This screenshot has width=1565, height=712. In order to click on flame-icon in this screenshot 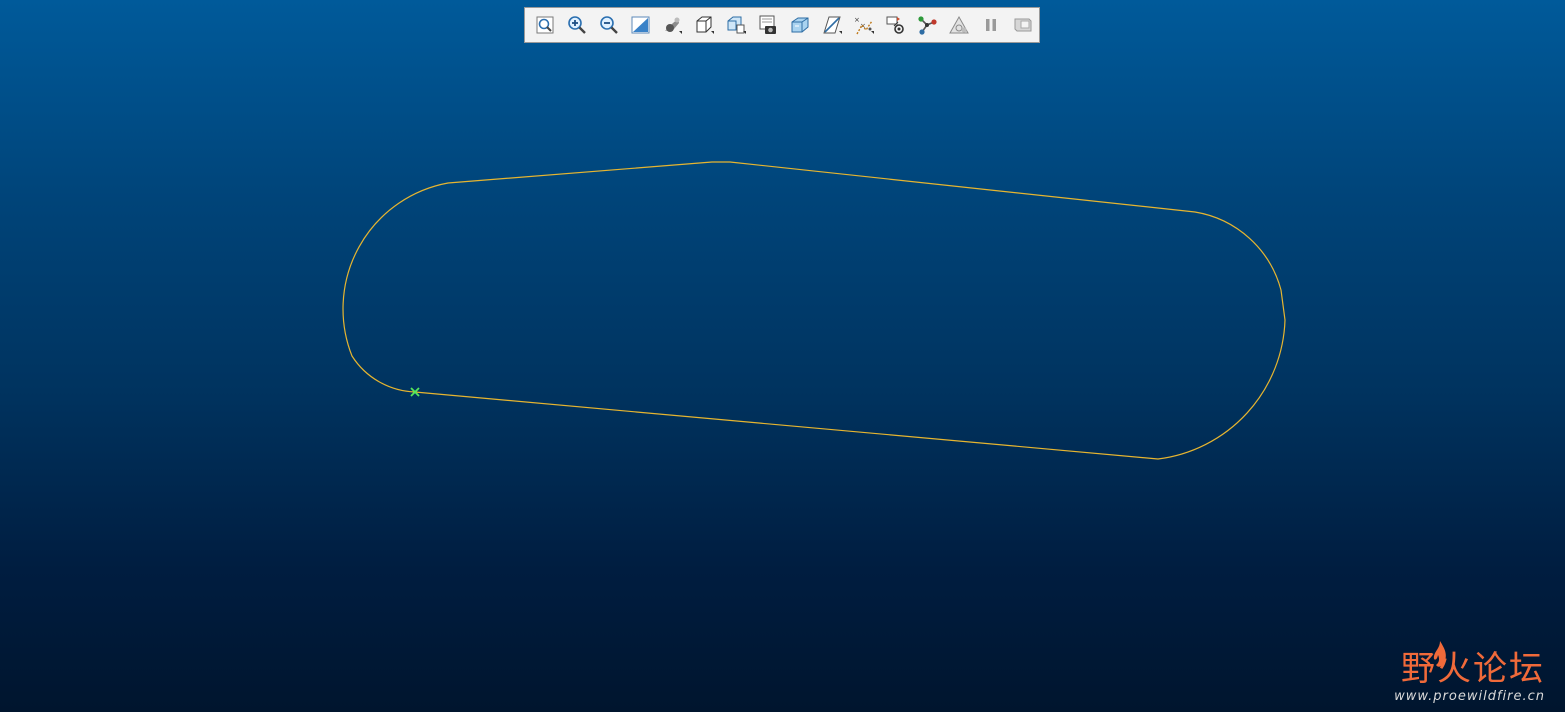, I will do `click(1439, 654)`.